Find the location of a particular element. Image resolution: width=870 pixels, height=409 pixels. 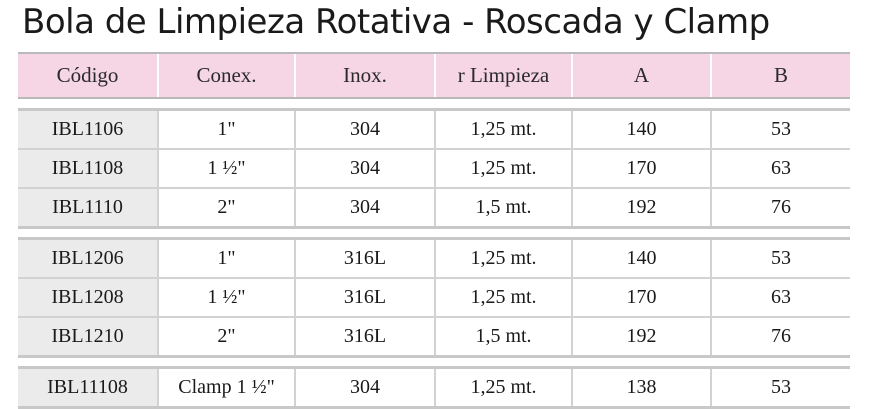

table-header: Código Conex. Inox. r Limpieza A B is located at coordinates (434, 75).